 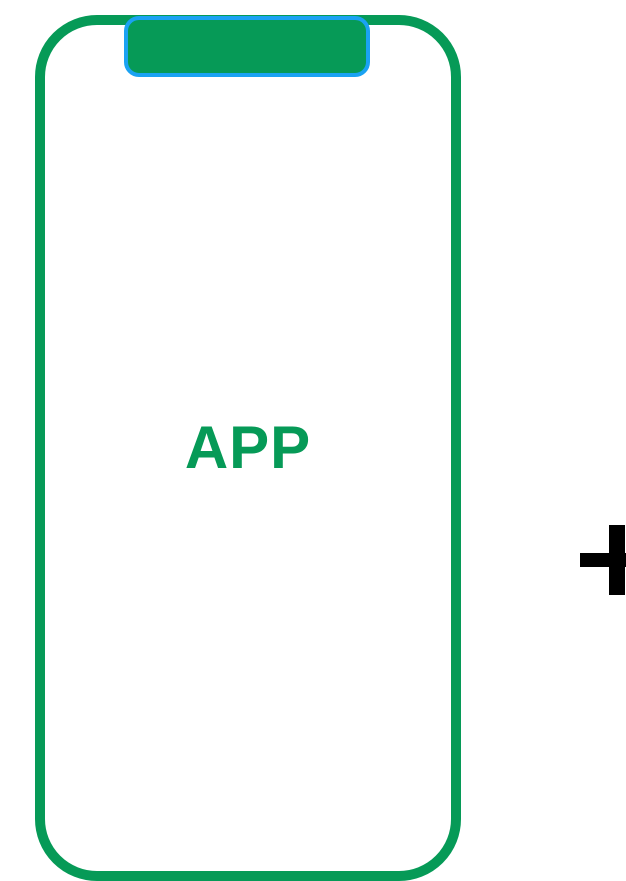 I want to click on plus-icon, so click(x=603, y=560).